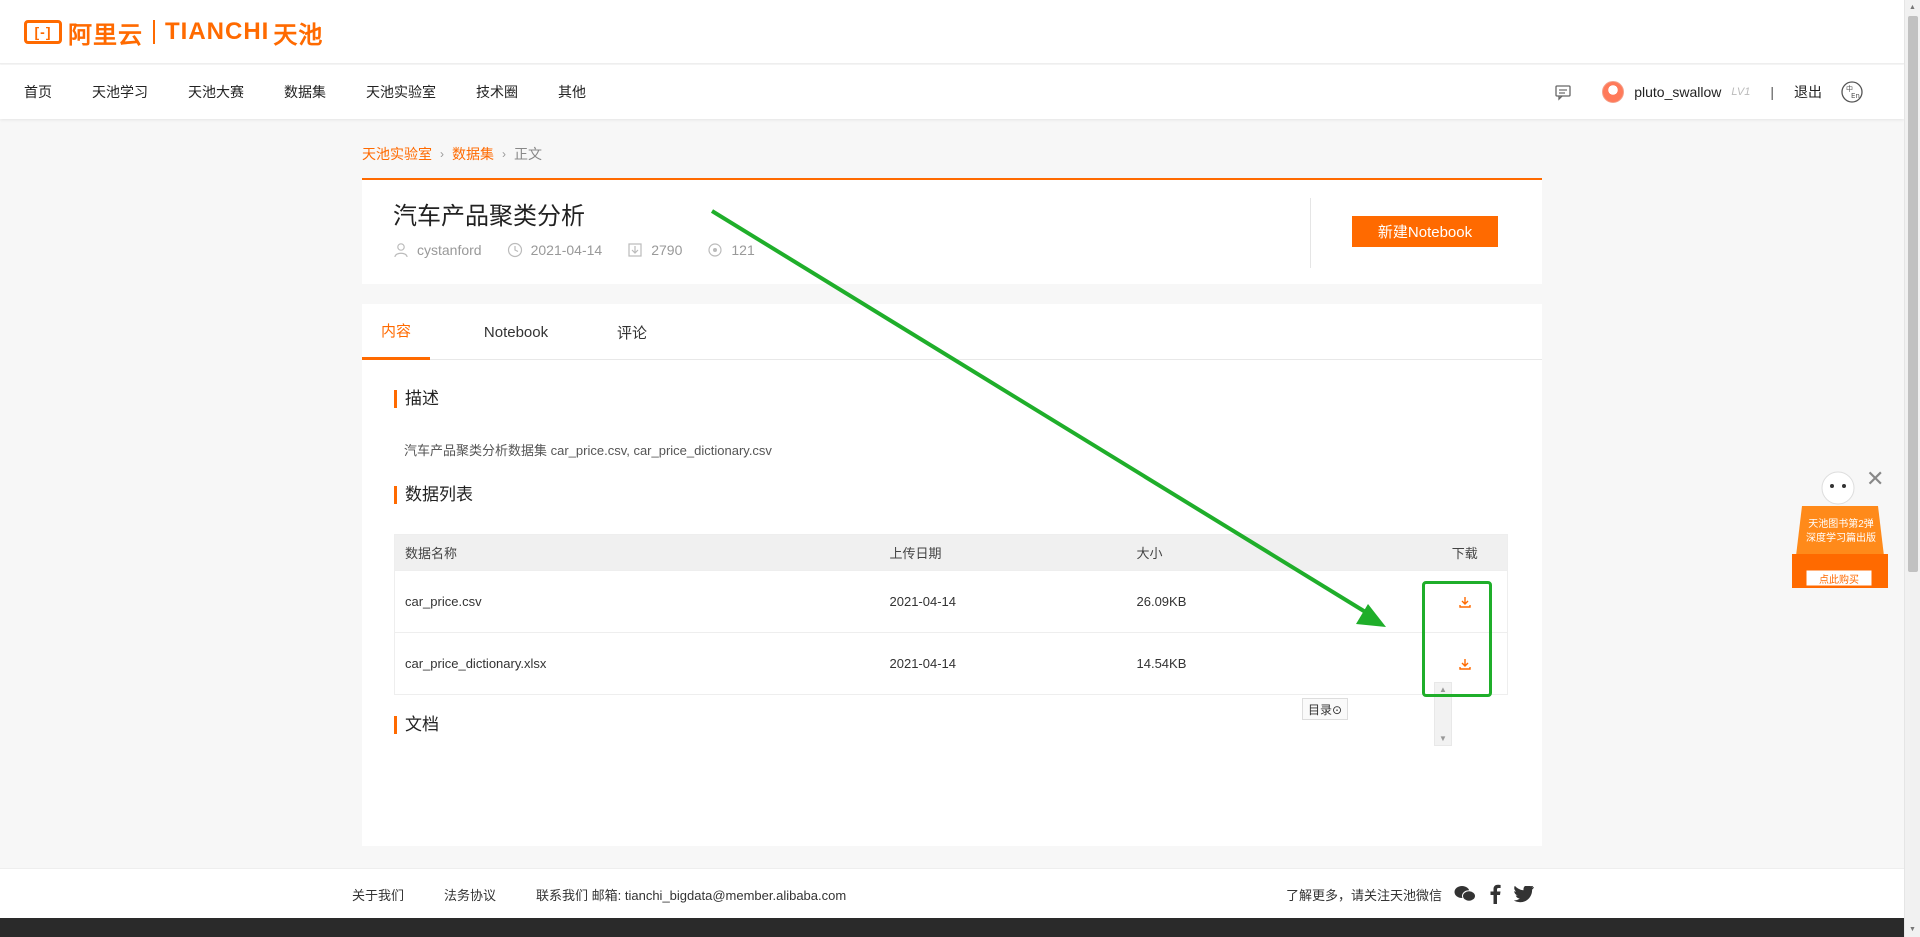 The width and height of the screenshot is (1920, 937). I want to click on nav-item-home: 首页, so click(38, 92).